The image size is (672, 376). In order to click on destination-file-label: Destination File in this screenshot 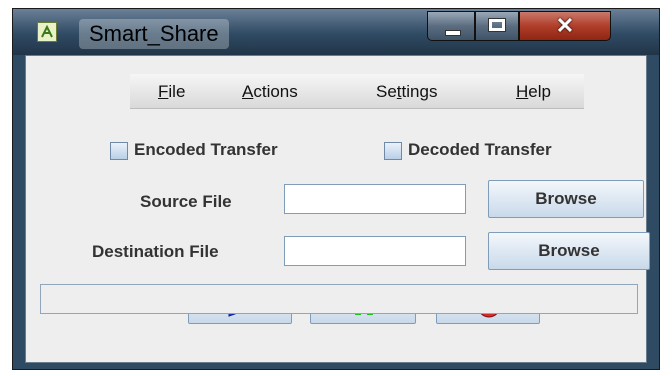, I will do `click(155, 251)`.